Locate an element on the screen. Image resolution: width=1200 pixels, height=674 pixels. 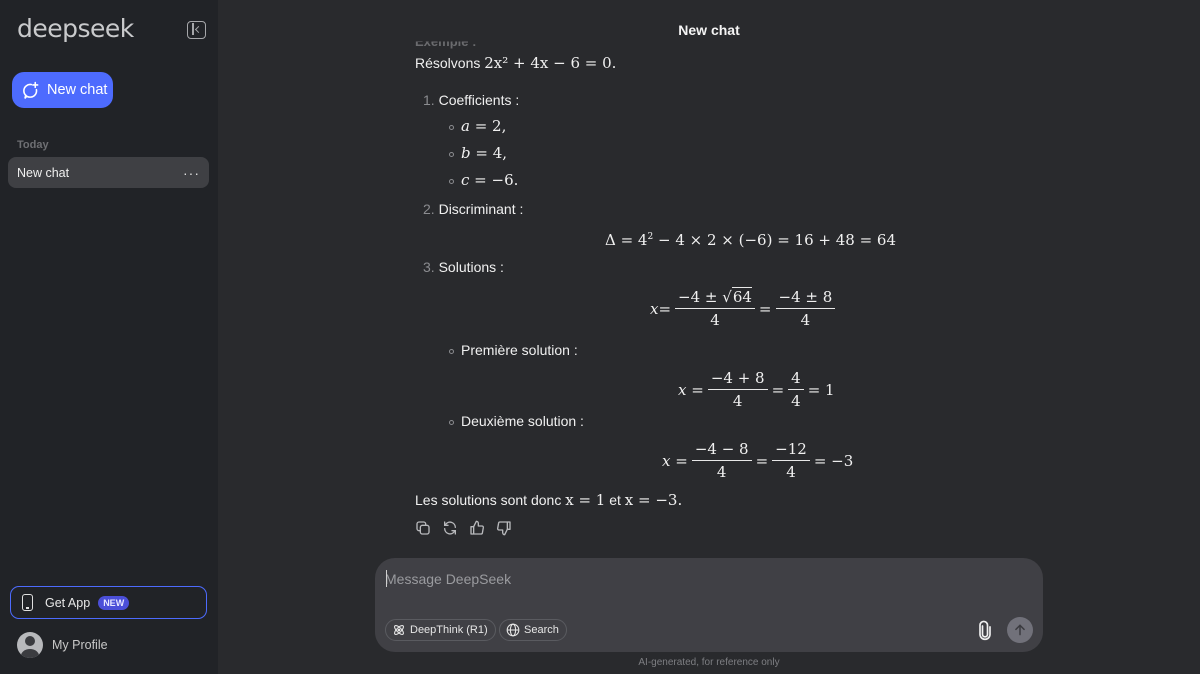
intro-text: Résolvons is located at coordinates (448, 63).